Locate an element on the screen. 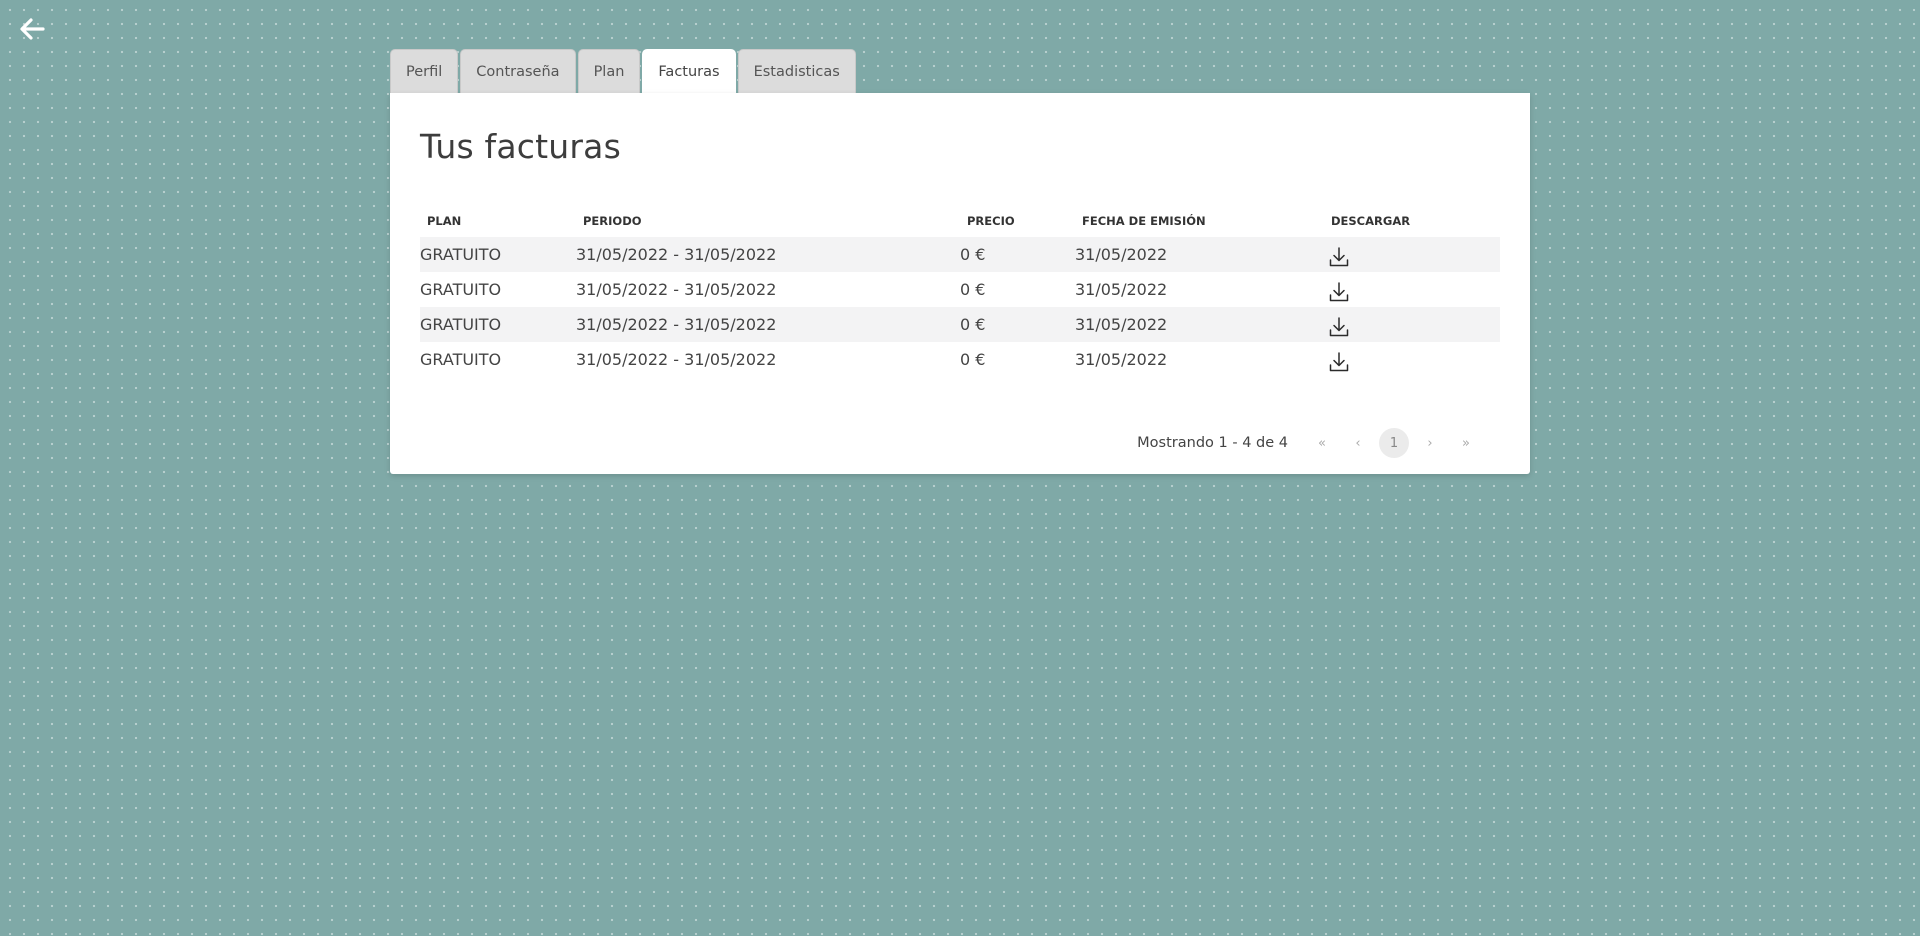 The height and width of the screenshot is (936, 1920). column-header-descargar: DESCARGAR is located at coordinates (1371, 221).